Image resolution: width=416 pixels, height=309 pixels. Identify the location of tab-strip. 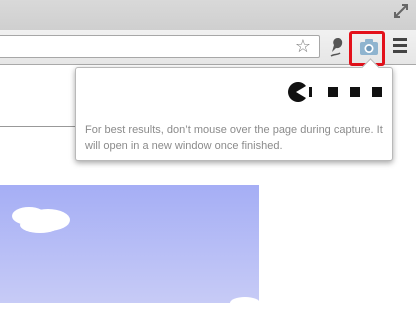
(208, 15).